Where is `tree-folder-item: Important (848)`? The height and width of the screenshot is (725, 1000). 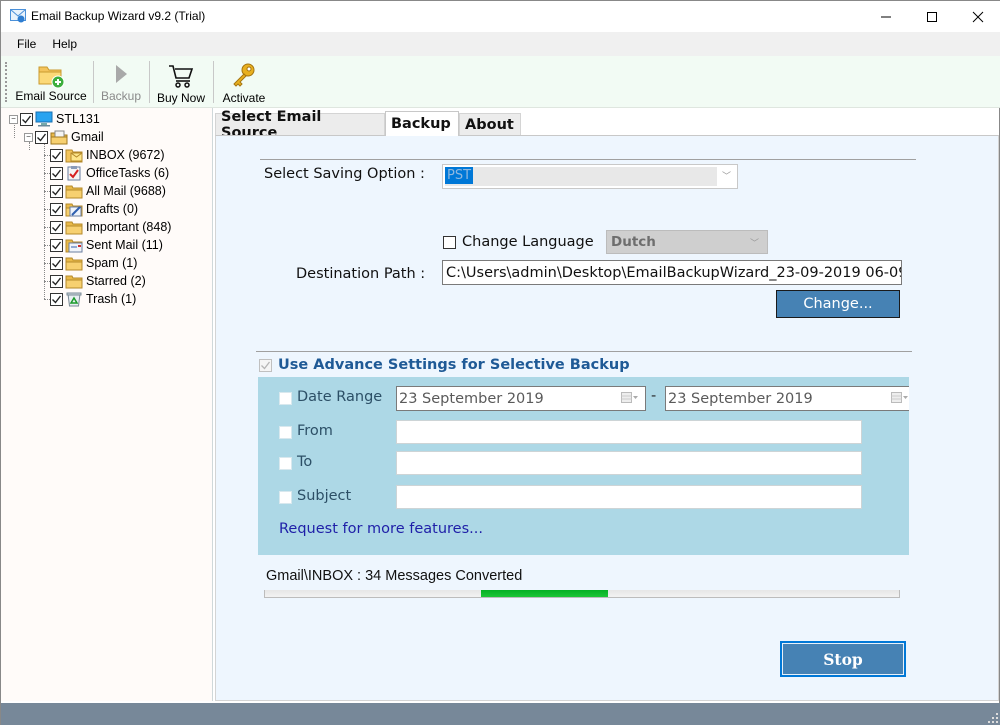
tree-folder-item: Important (848) is located at coordinates (110, 227).